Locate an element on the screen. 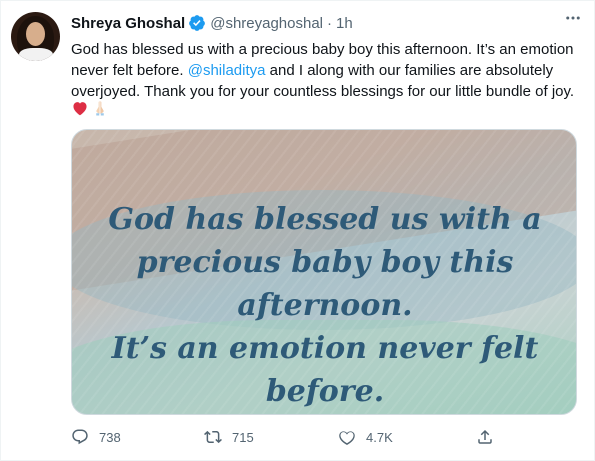 The height and width of the screenshot is (461, 595). tweet-header: Shreya Ghoshal @shreyaghoshal · 1h is located at coordinates (212, 23).